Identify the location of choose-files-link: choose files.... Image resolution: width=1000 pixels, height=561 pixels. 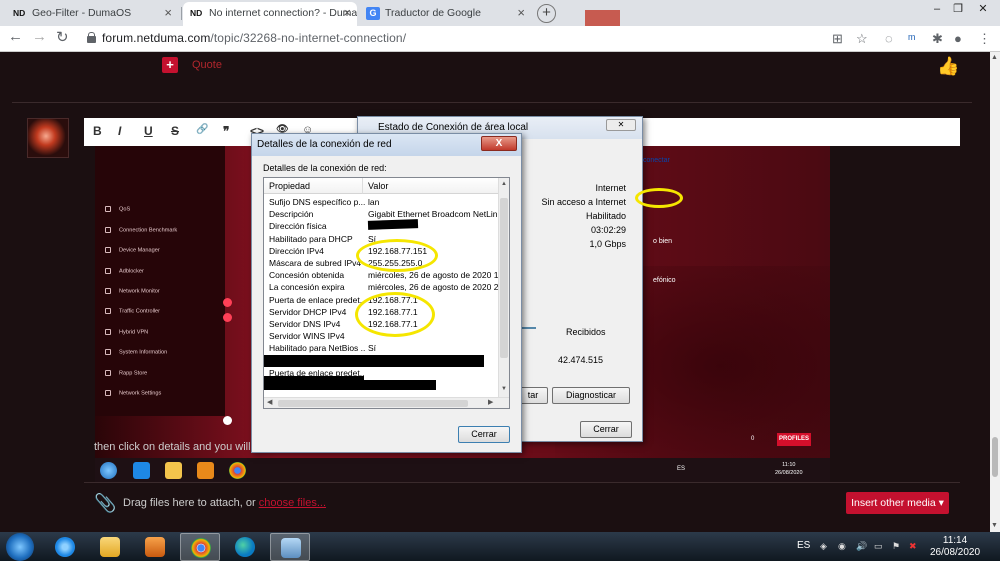
(292, 503).